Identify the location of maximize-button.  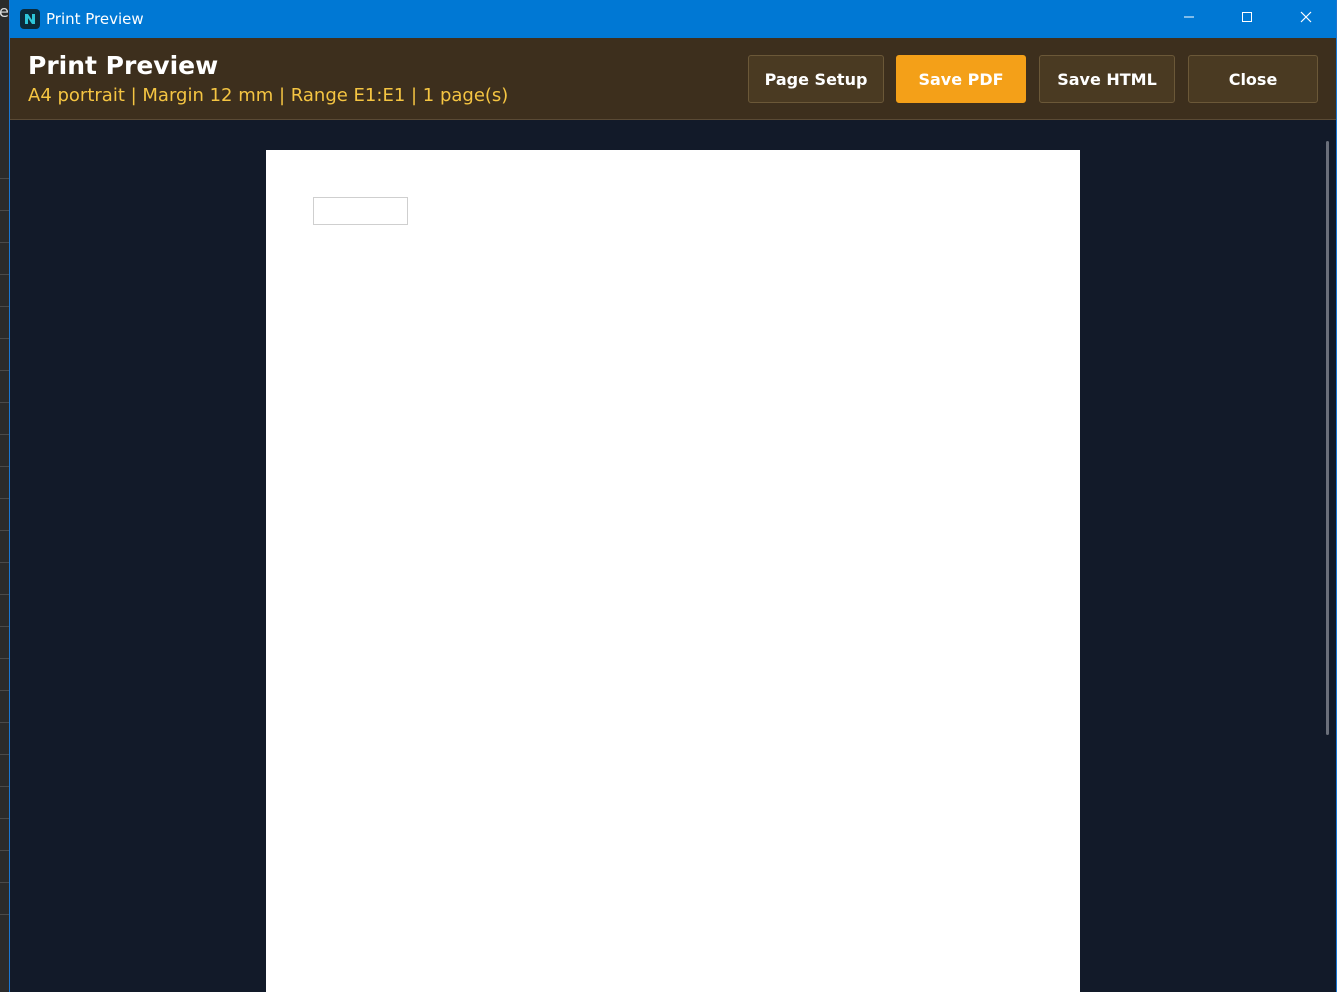
(1247, 19).